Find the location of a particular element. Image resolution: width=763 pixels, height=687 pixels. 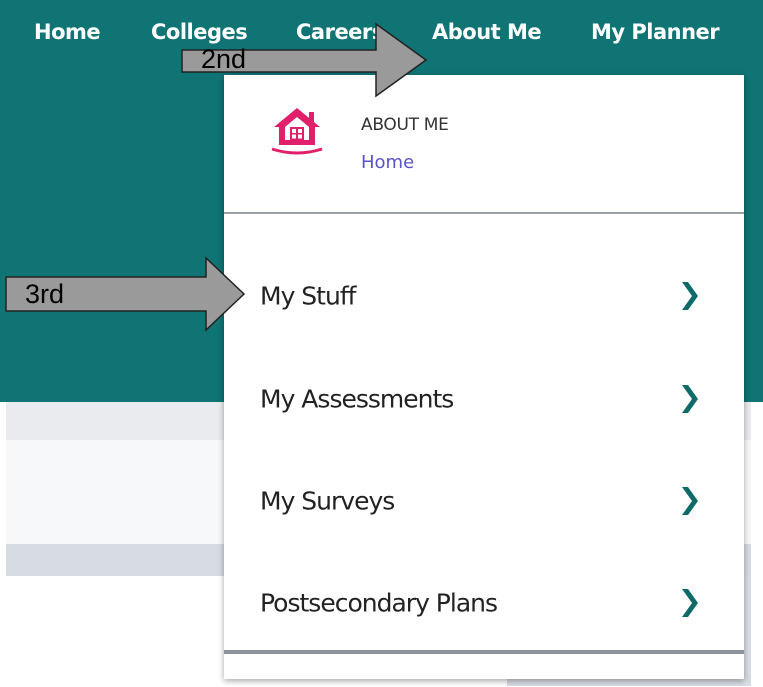

dropdown-title: ABOUT ME is located at coordinates (405, 125).